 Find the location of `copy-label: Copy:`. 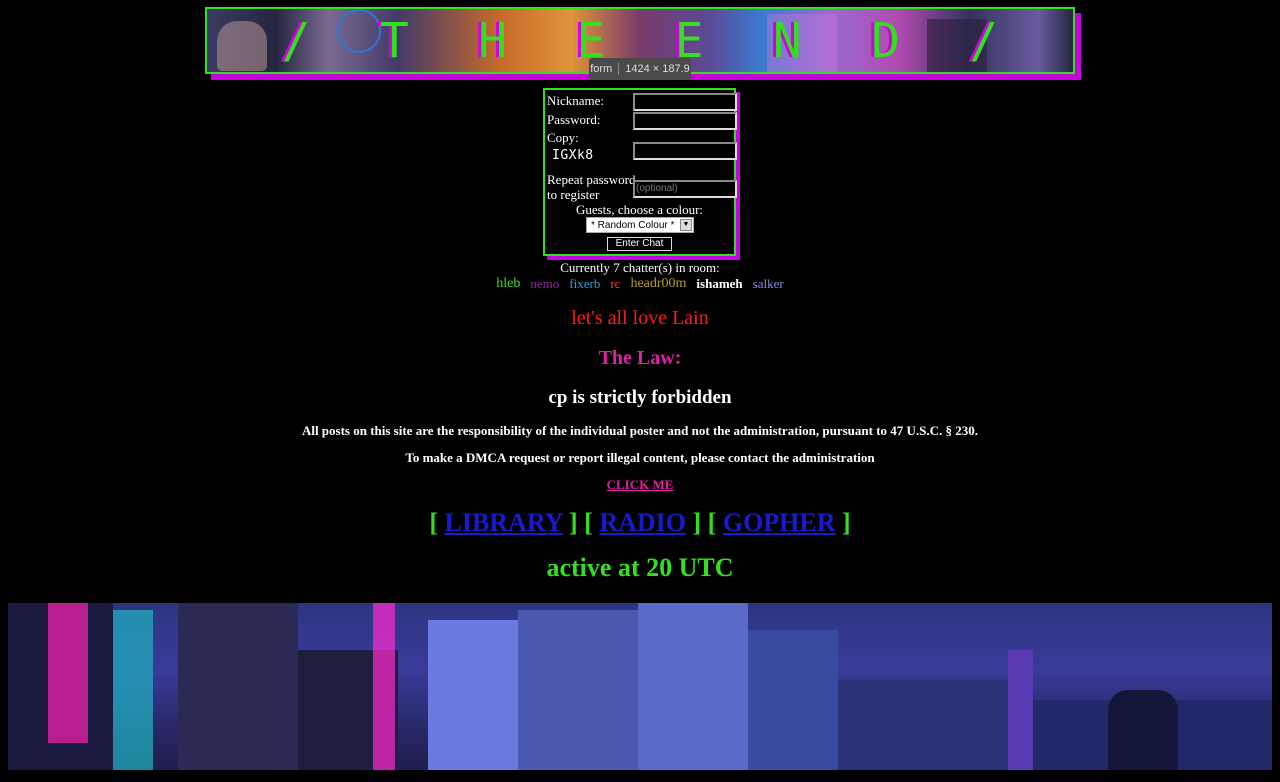

copy-label: Copy: is located at coordinates (563, 137).